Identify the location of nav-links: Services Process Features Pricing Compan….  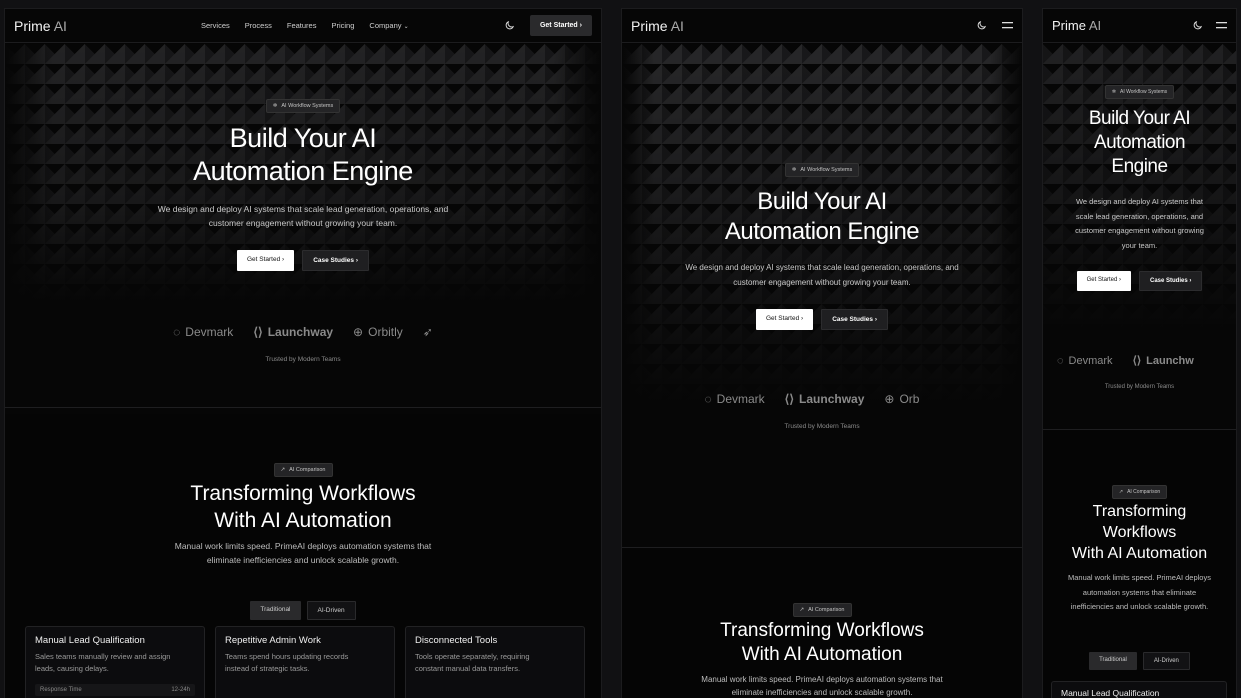
(305, 25).